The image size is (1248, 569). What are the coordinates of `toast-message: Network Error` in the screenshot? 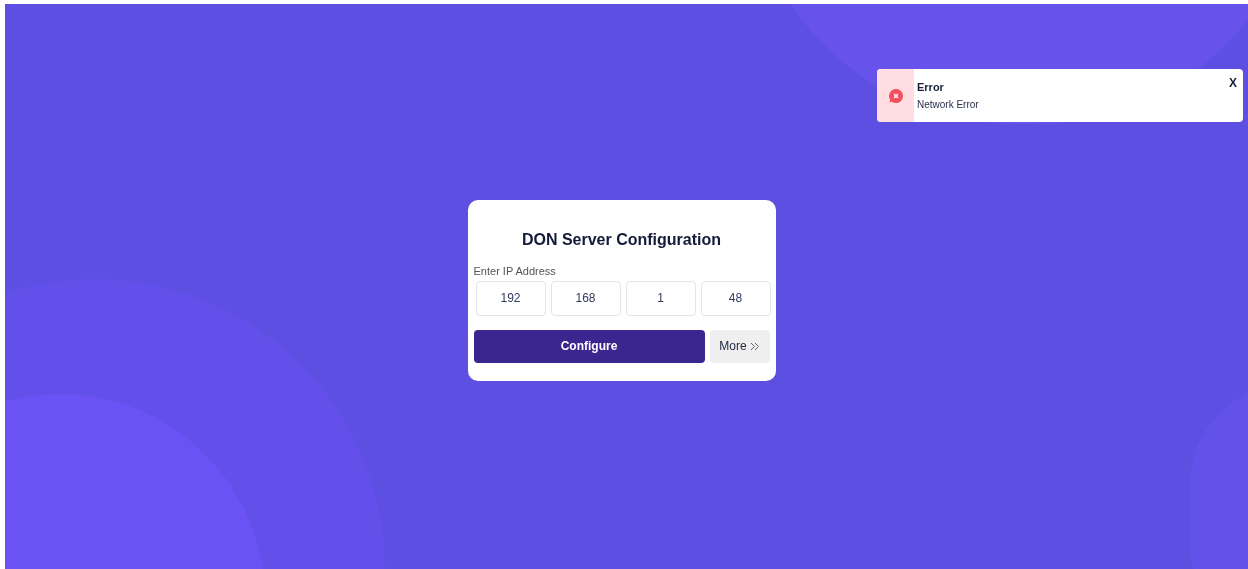 It's located at (948, 105).